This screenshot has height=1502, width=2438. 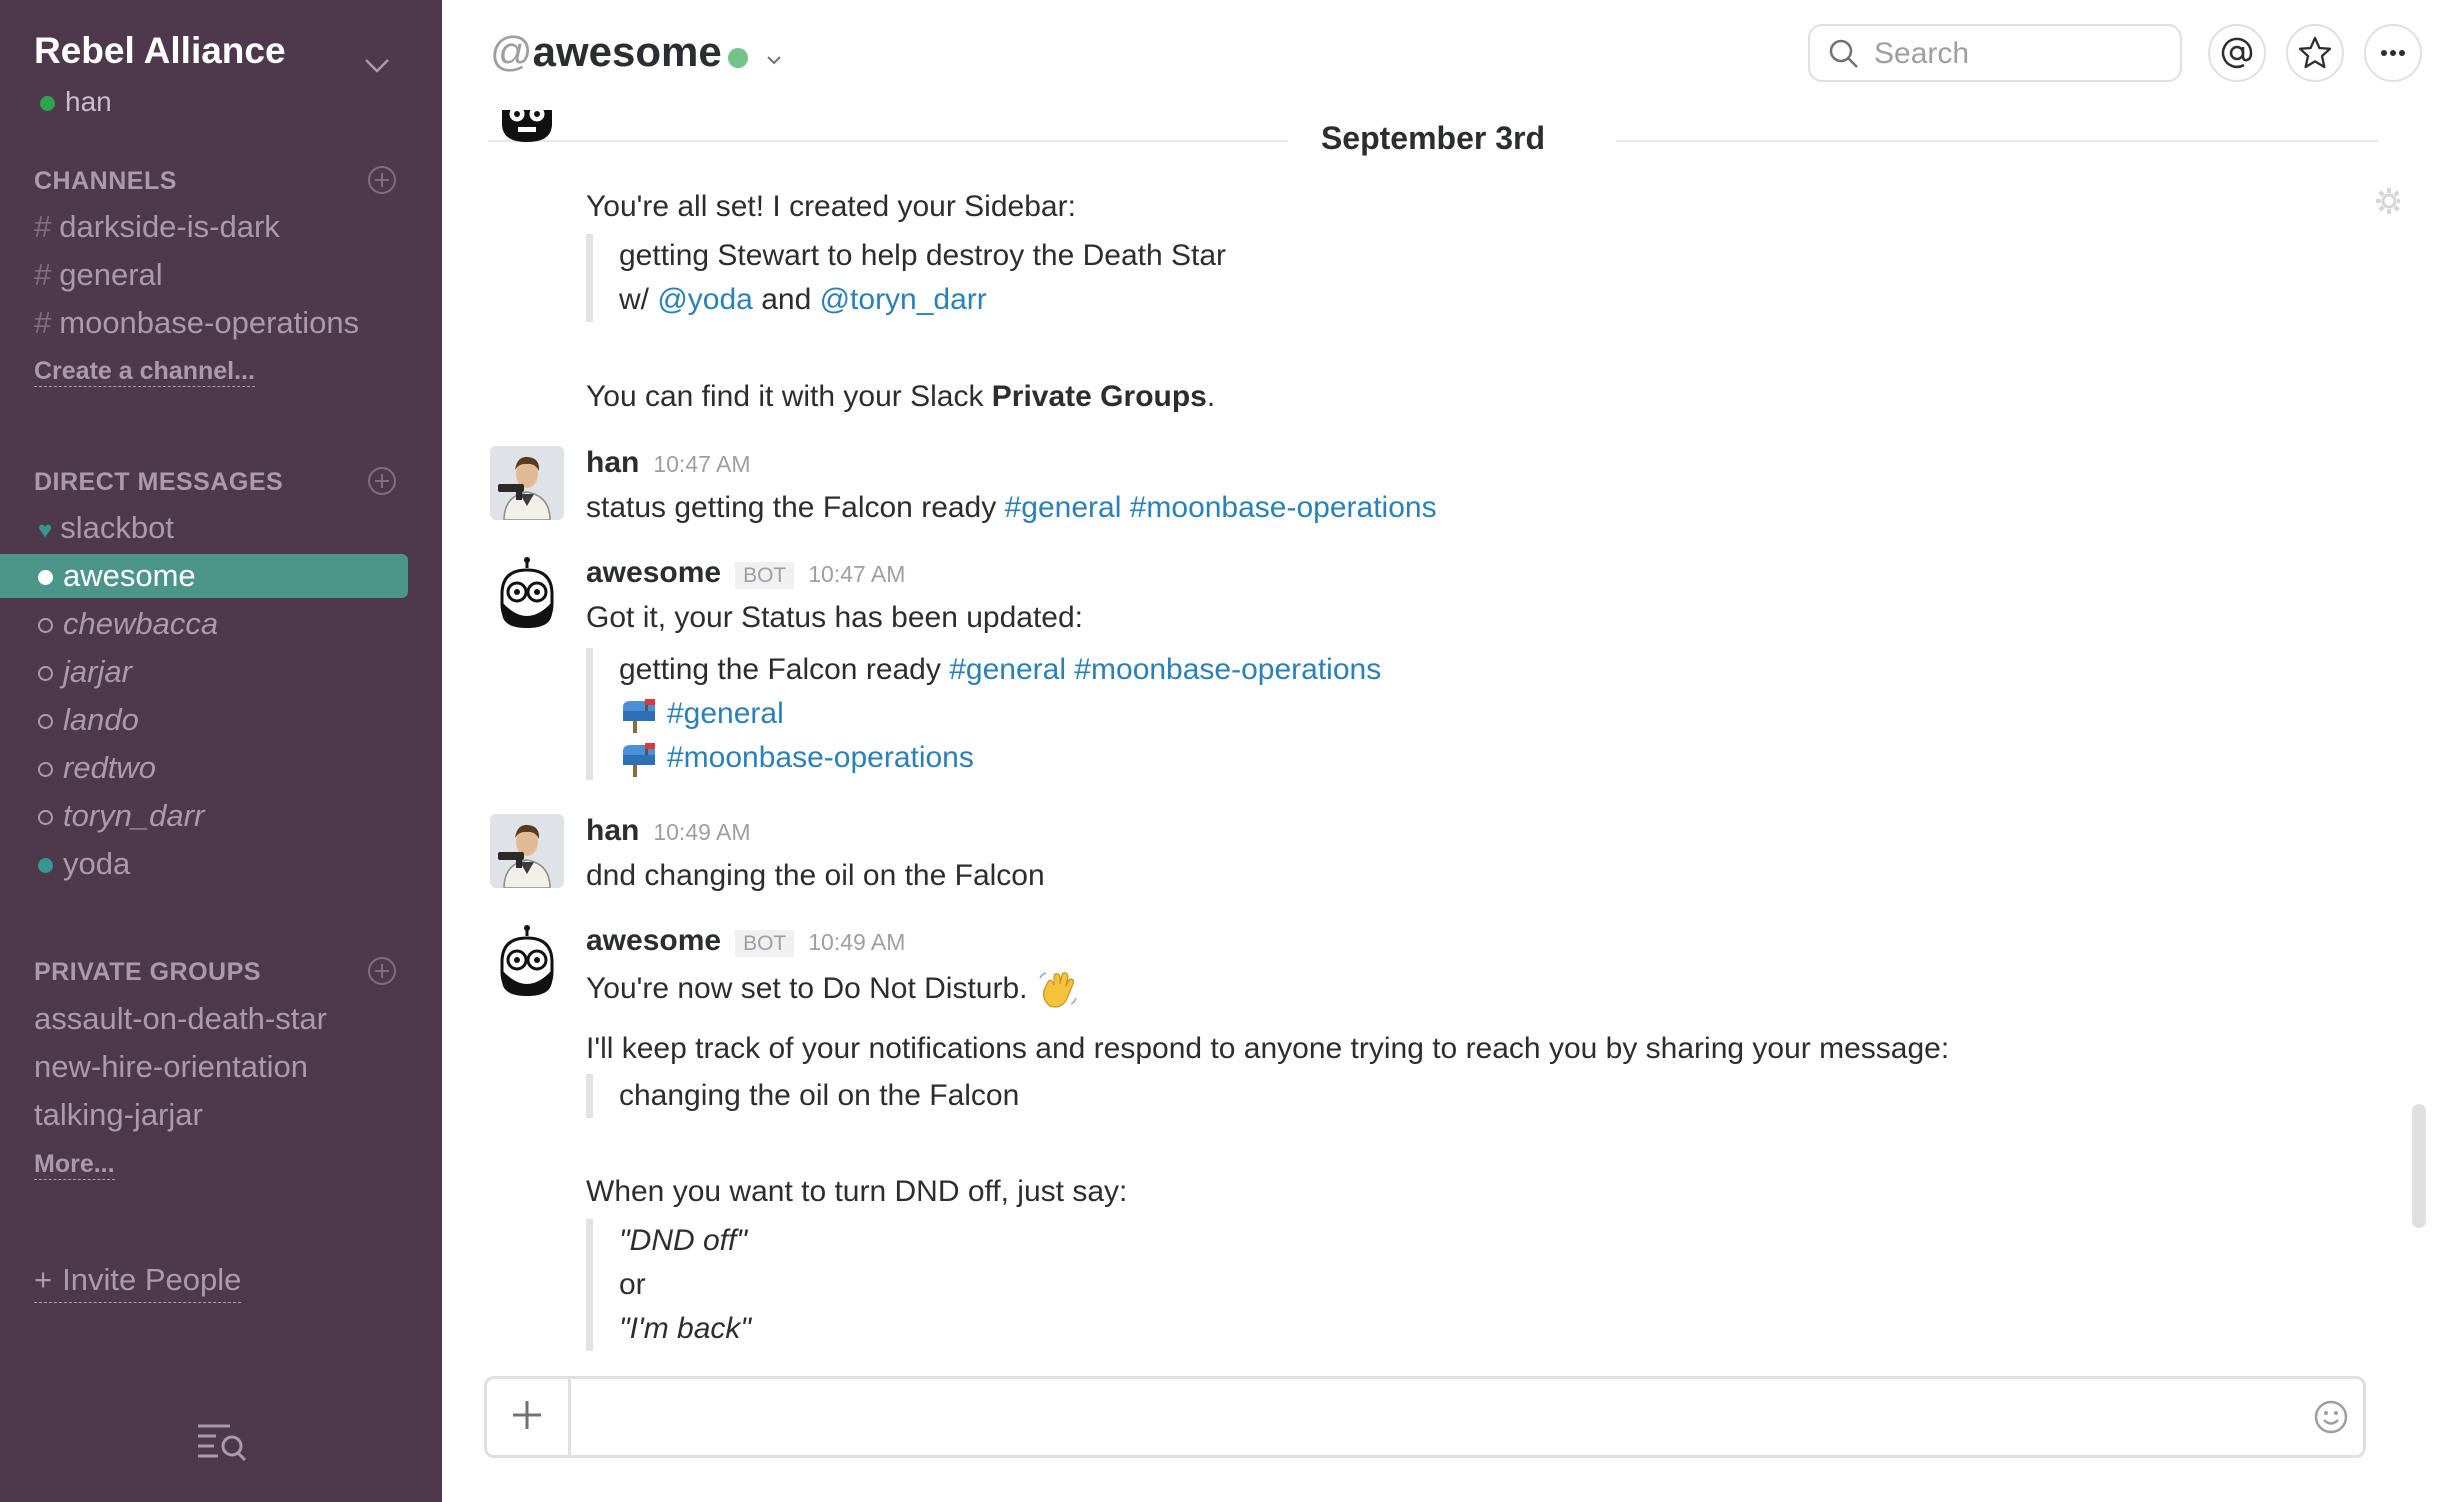 What do you see at coordinates (511, 51) in the screenshot?
I see `at-sign: @` at bounding box center [511, 51].